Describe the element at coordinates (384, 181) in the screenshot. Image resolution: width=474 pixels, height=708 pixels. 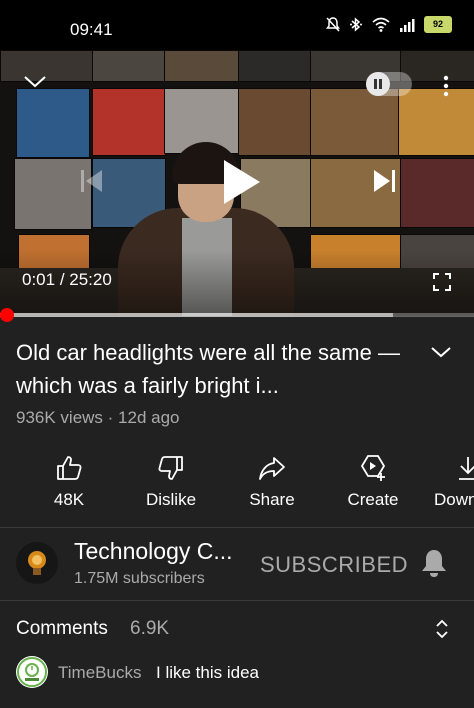
I see `next-video-icon` at that location.